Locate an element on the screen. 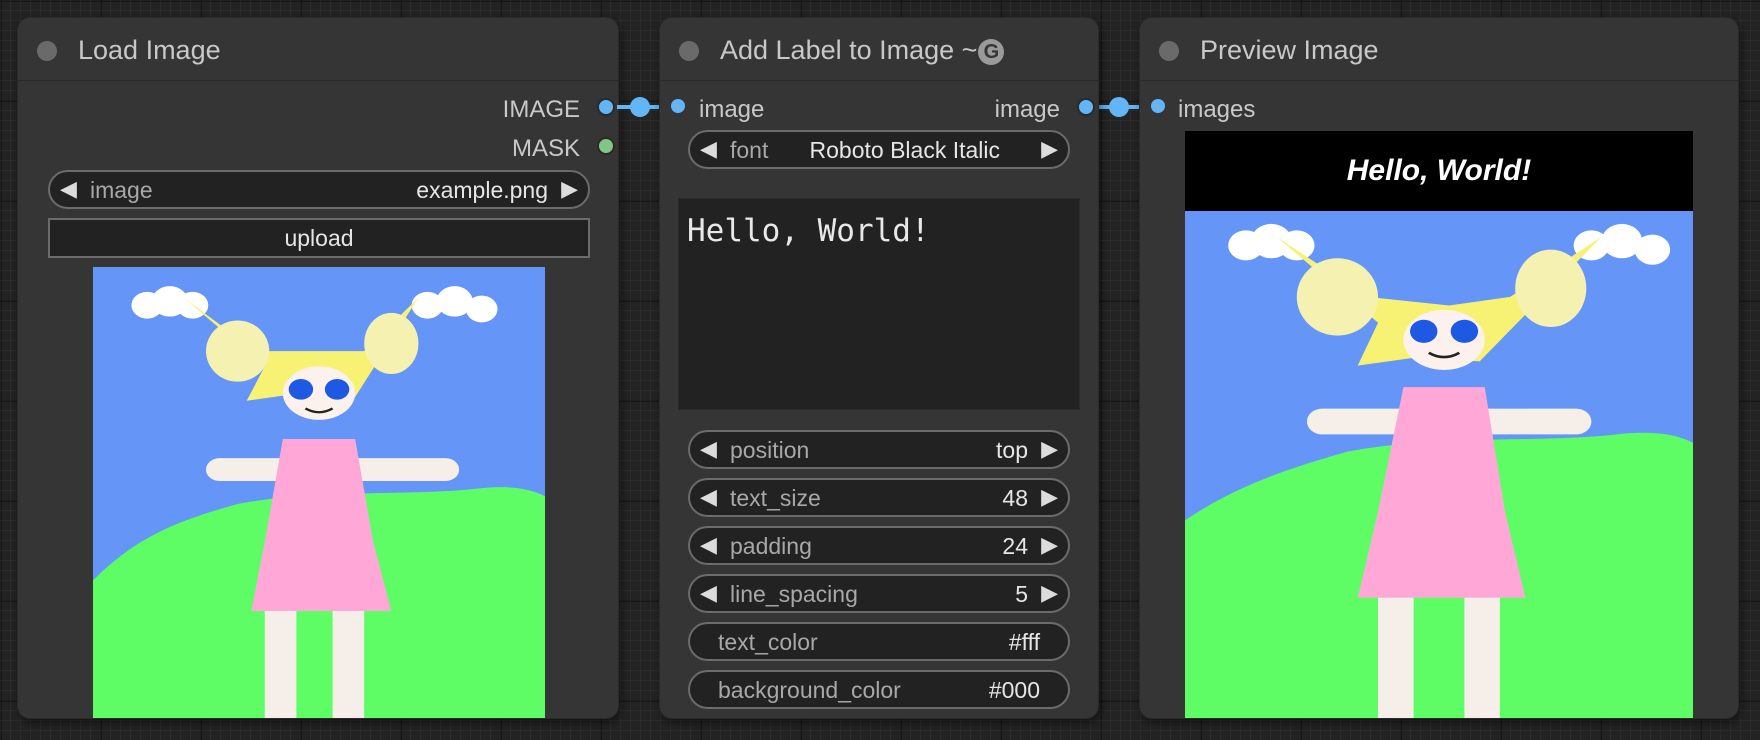  input-slot-images is located at coordinates (1158, 106).